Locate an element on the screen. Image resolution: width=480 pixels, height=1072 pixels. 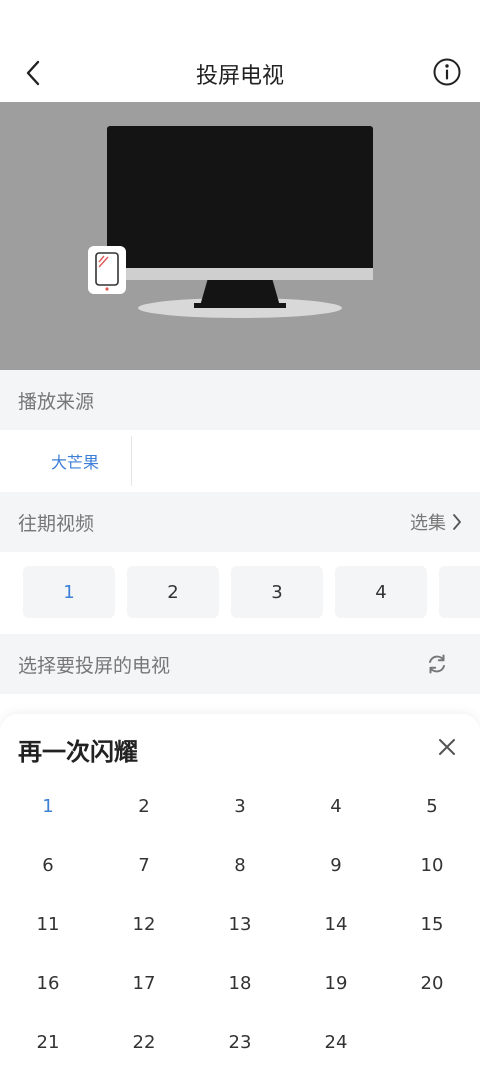
episode-number: 23 is located at coordinates (240, 1042).